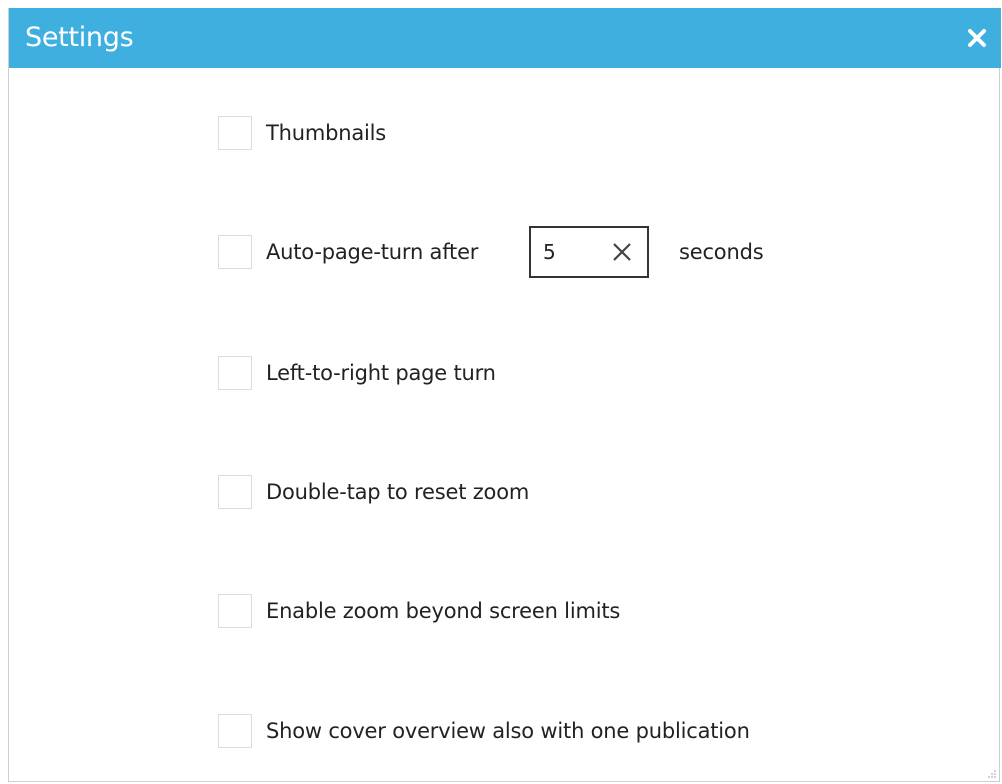  What do you see at coordinates (326, 133) in the screenshot?
I see `thumbnails-label: Thumbnails` at bounding box center [326, 133].